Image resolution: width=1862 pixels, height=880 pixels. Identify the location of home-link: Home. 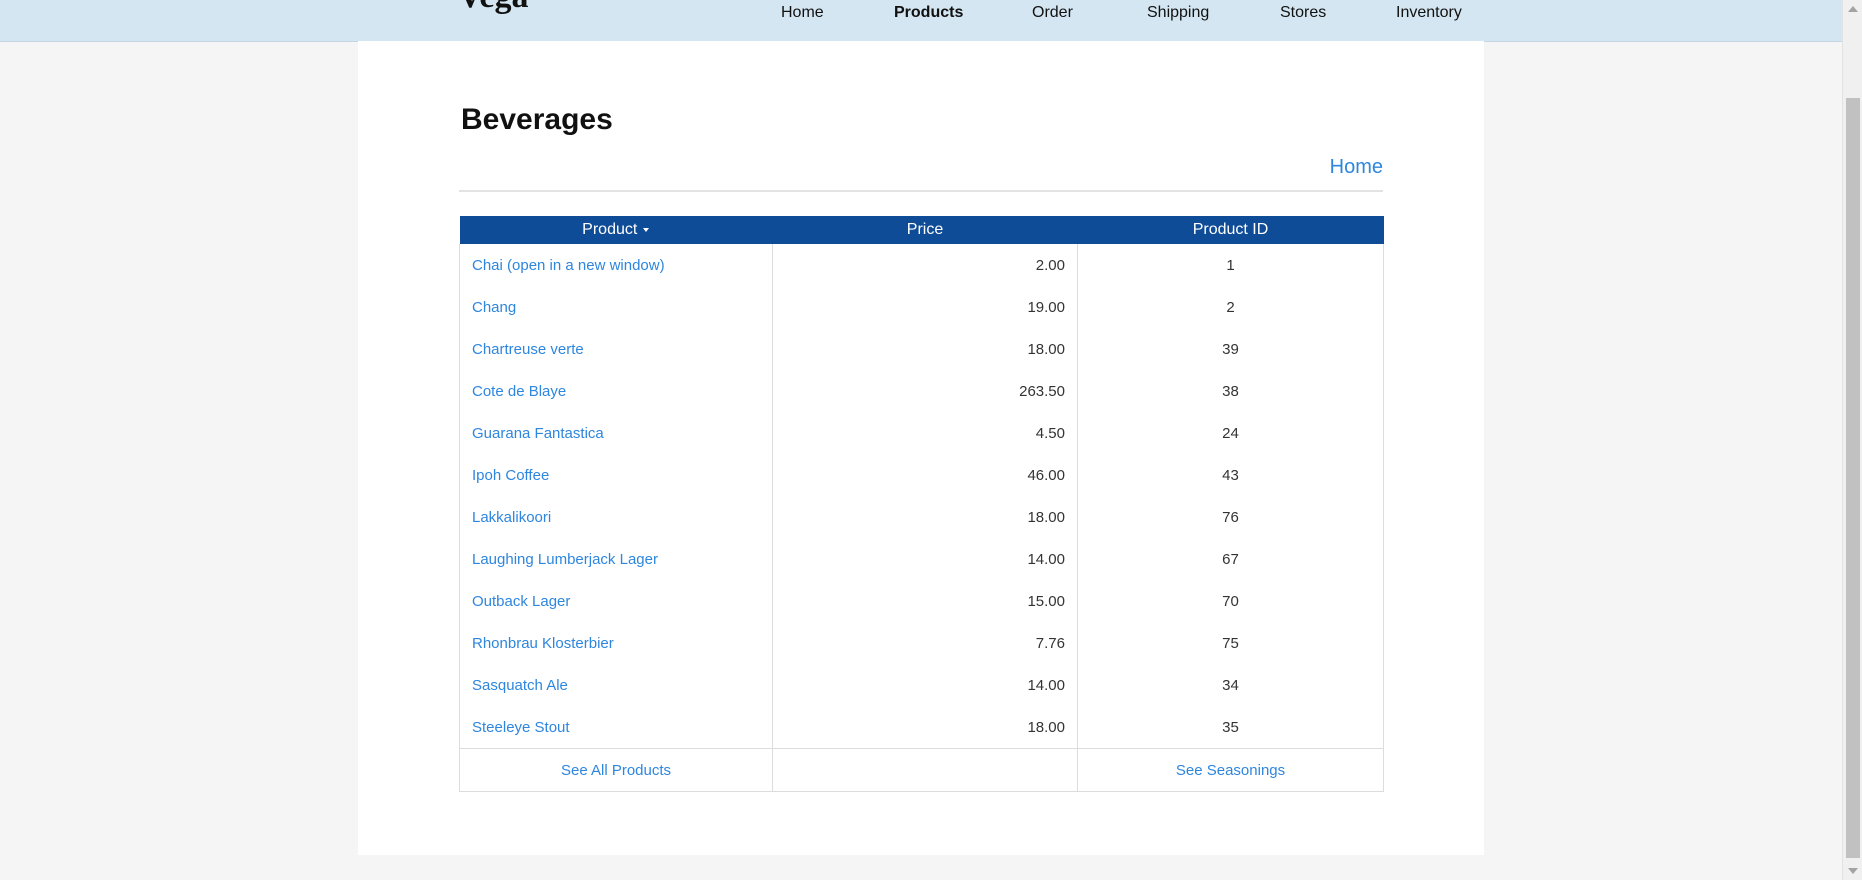
(1356, 167).